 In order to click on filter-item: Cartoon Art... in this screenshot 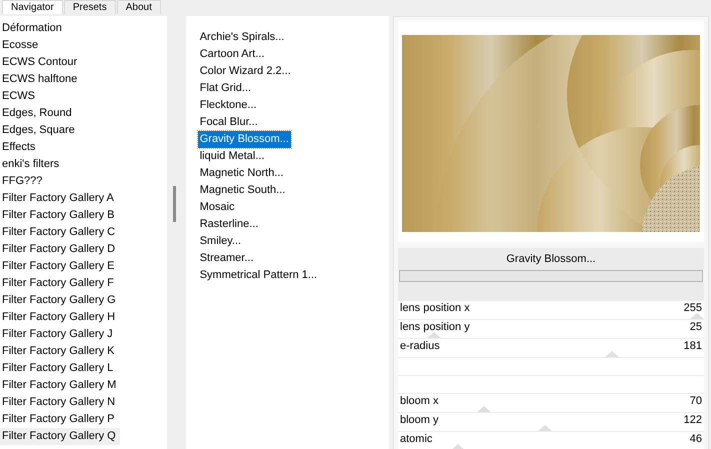, I will do `click(232, 54)`.